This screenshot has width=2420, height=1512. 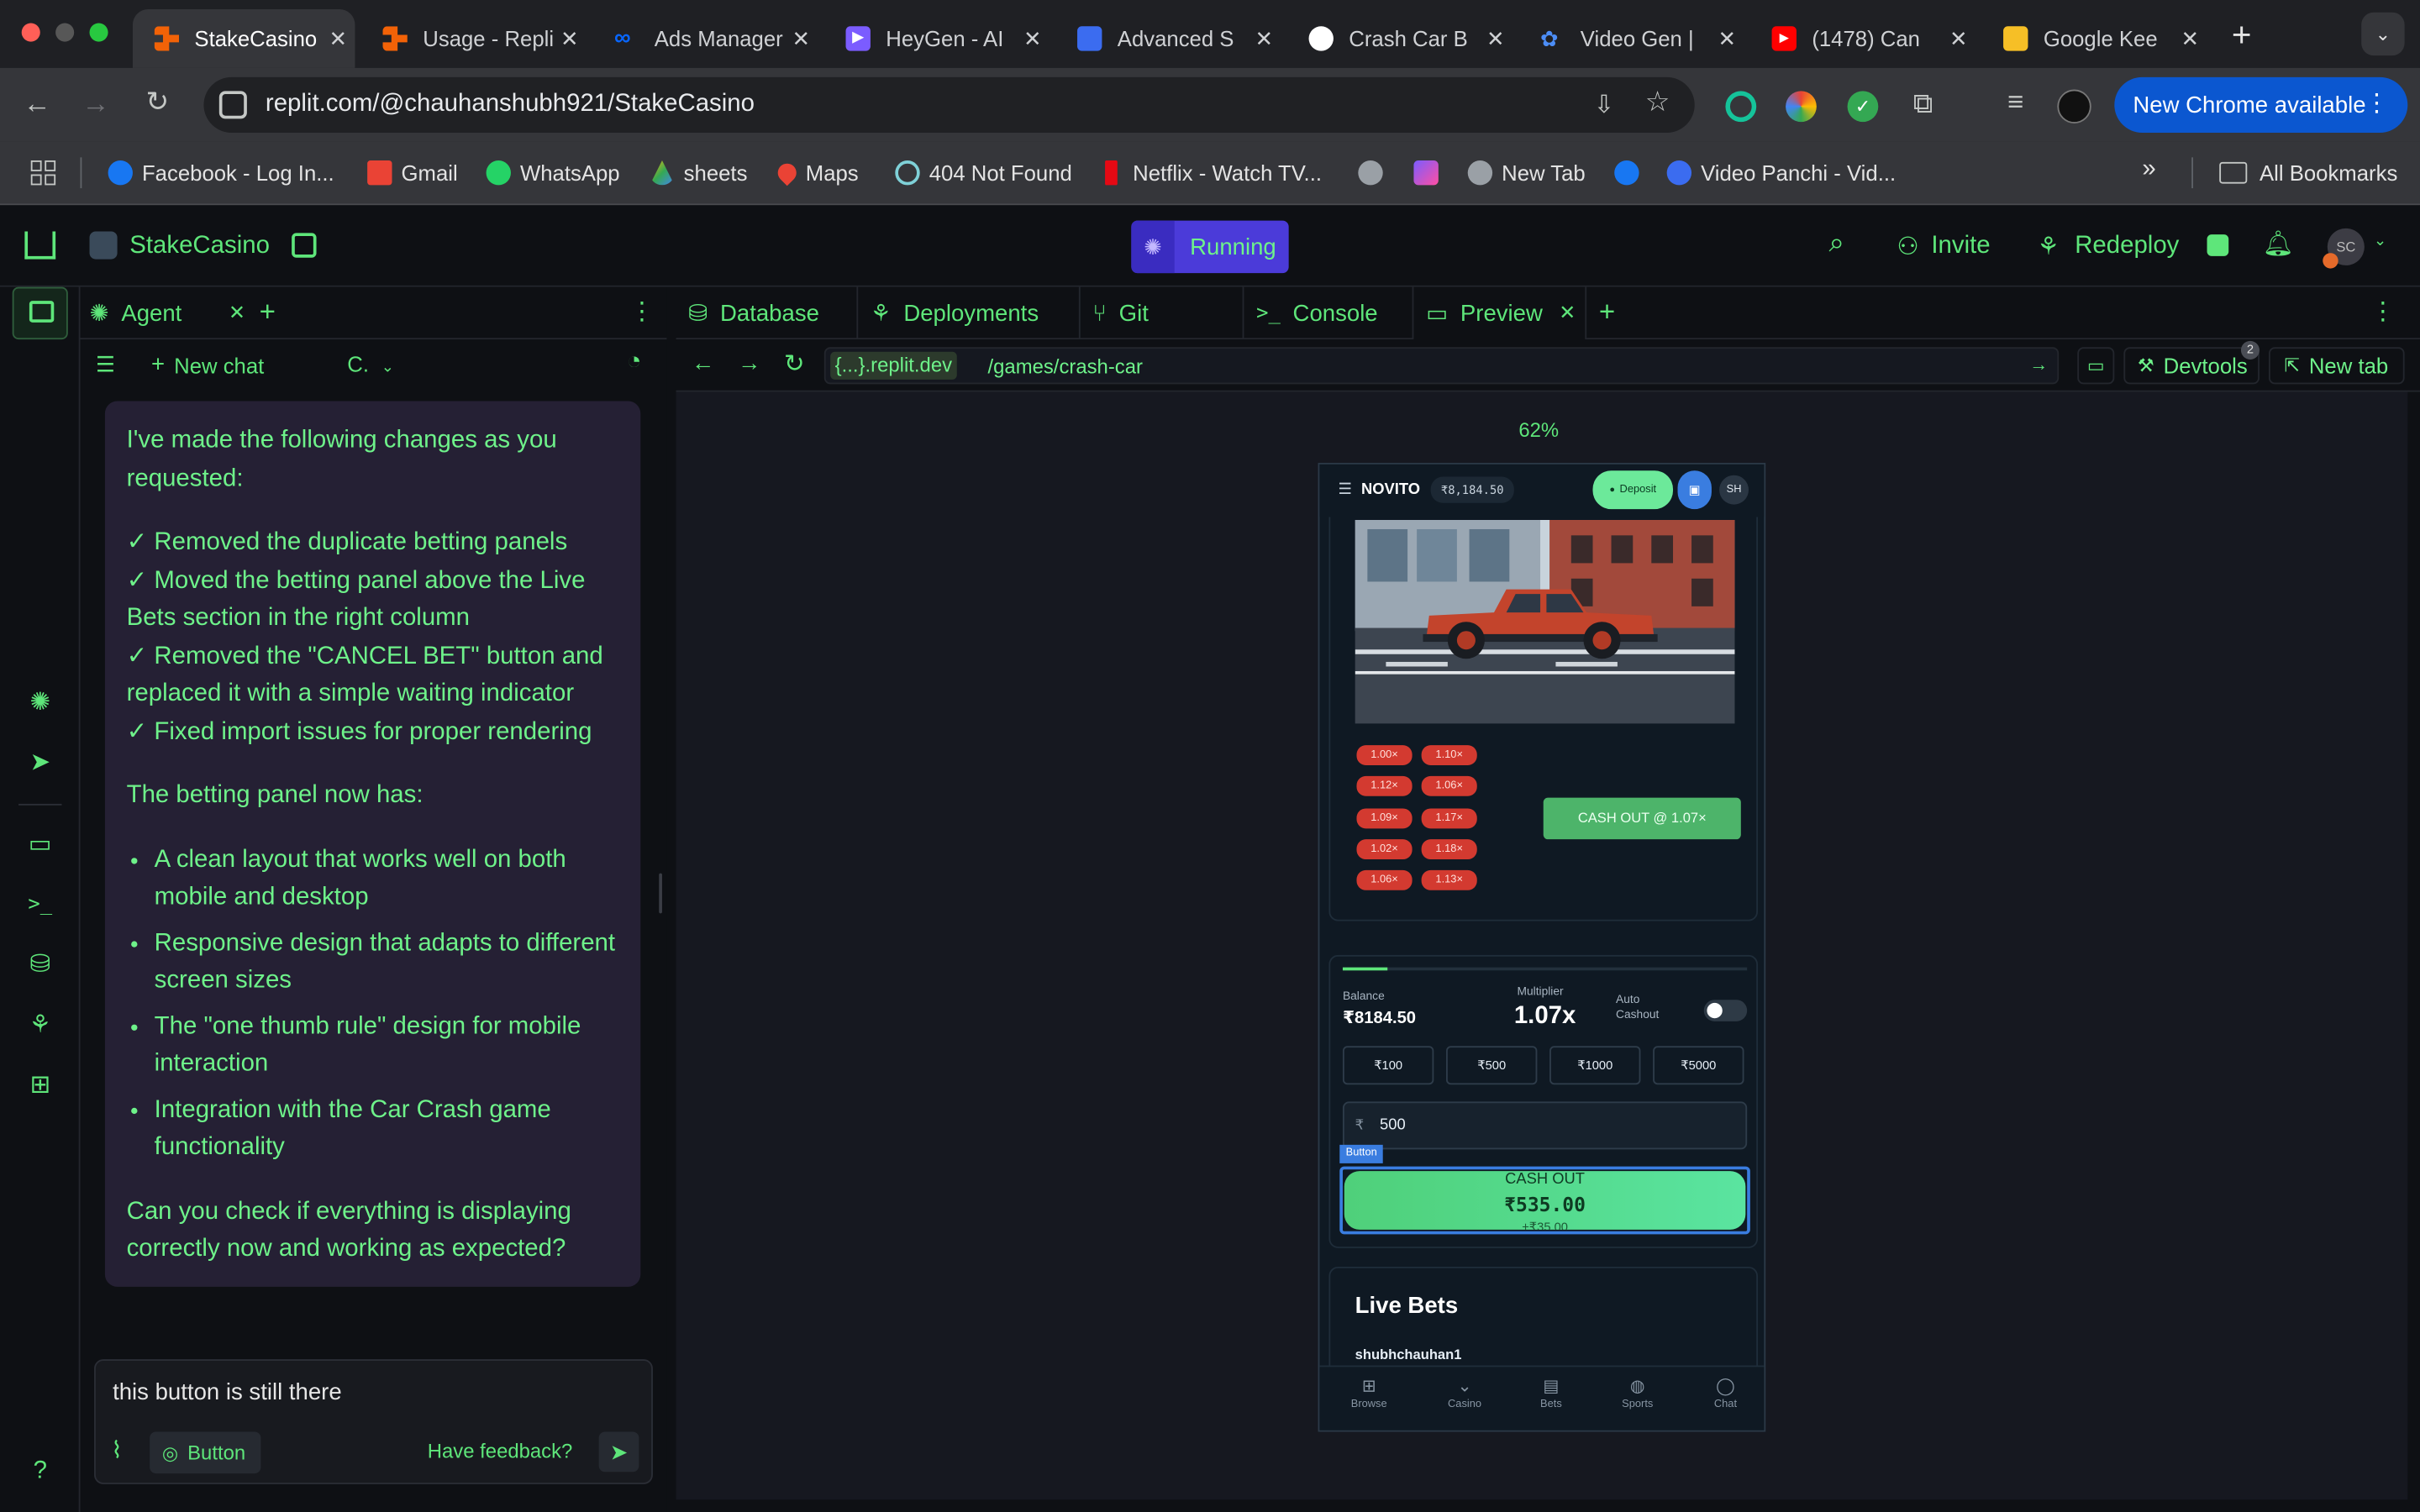 What do you see at coordinates (412, 173) in the screenshot?
I see `bookmark-gmail: Gmail` at bounding box center [412, 173].